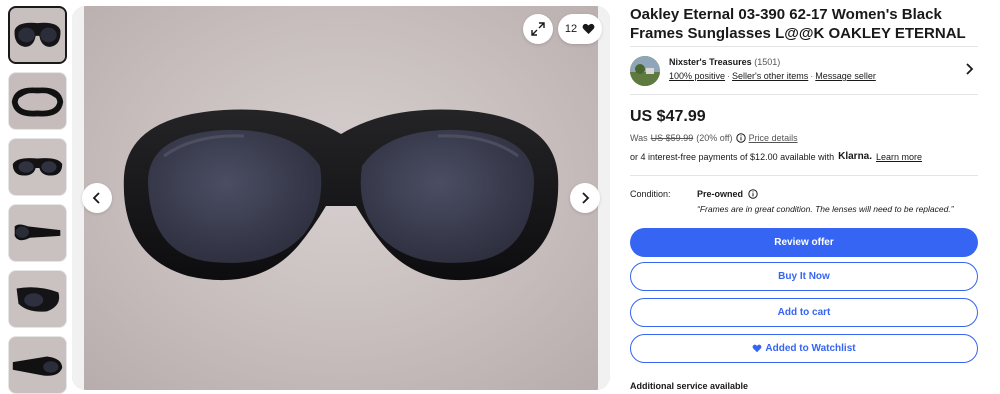  Describe the element at coordinates (855, 156) in the screenshot. I see `klarna-logo: Klarna.` at that location.